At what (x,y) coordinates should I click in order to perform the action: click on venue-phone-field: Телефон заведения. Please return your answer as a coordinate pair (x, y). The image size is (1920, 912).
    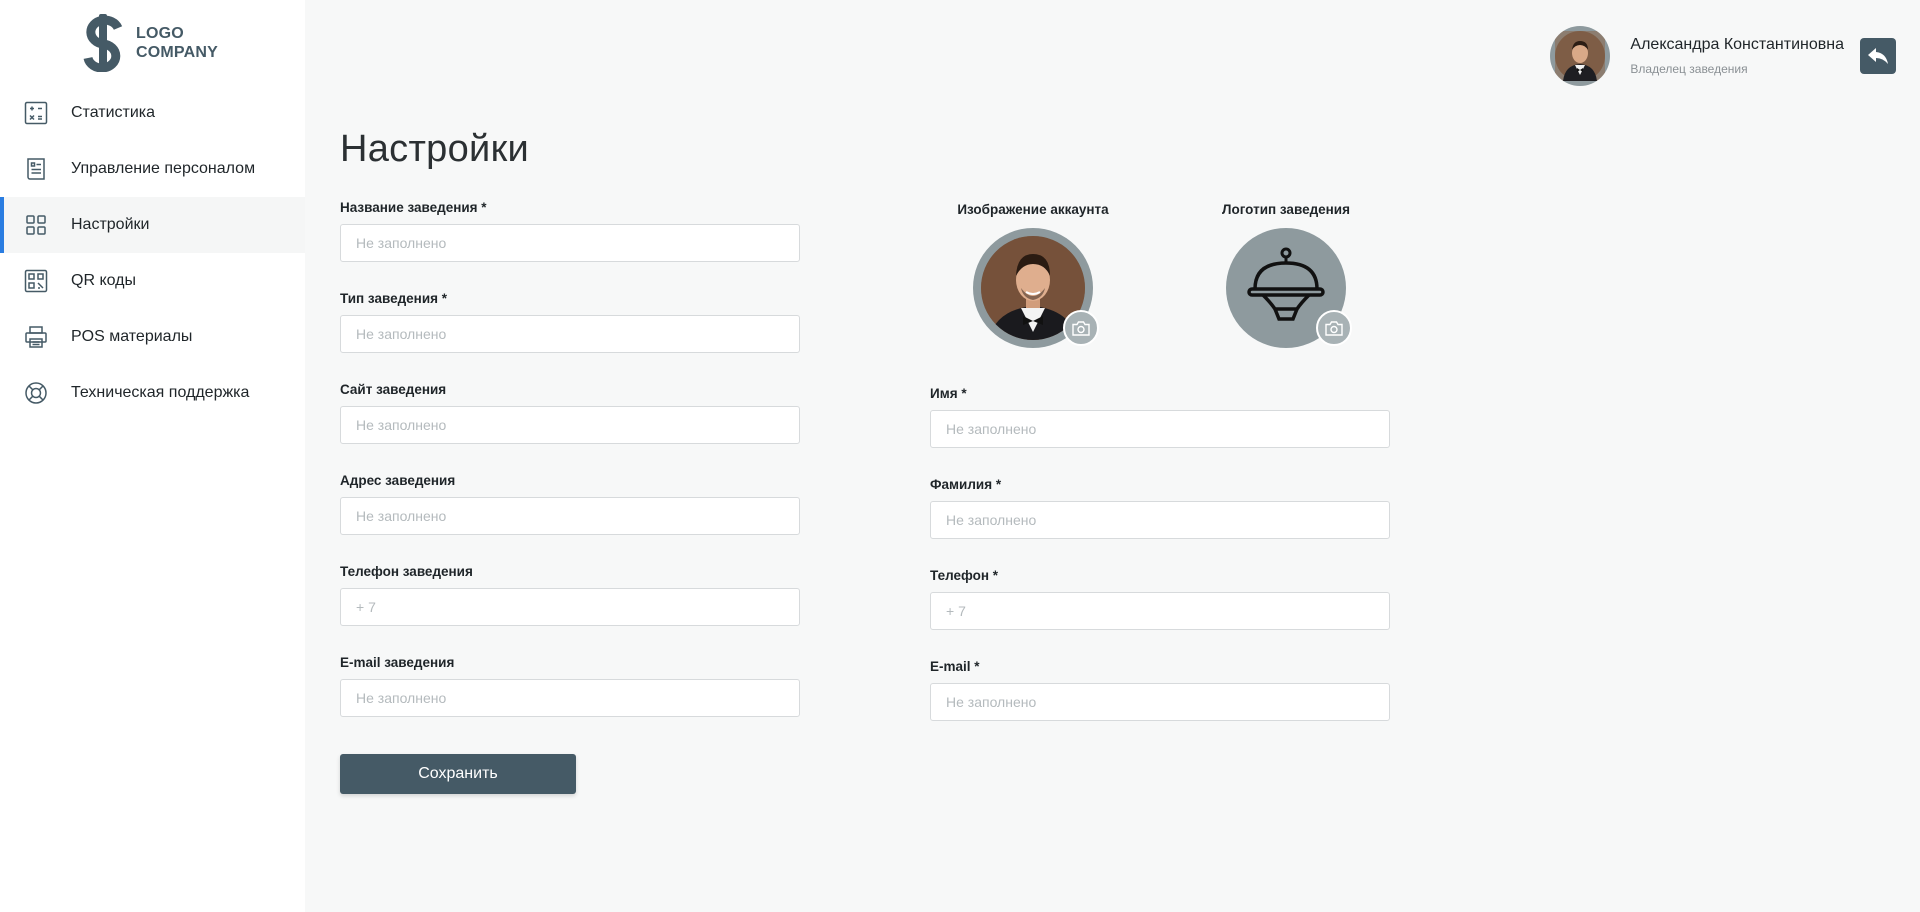
    Looking at the image, I should click on (570, 595).